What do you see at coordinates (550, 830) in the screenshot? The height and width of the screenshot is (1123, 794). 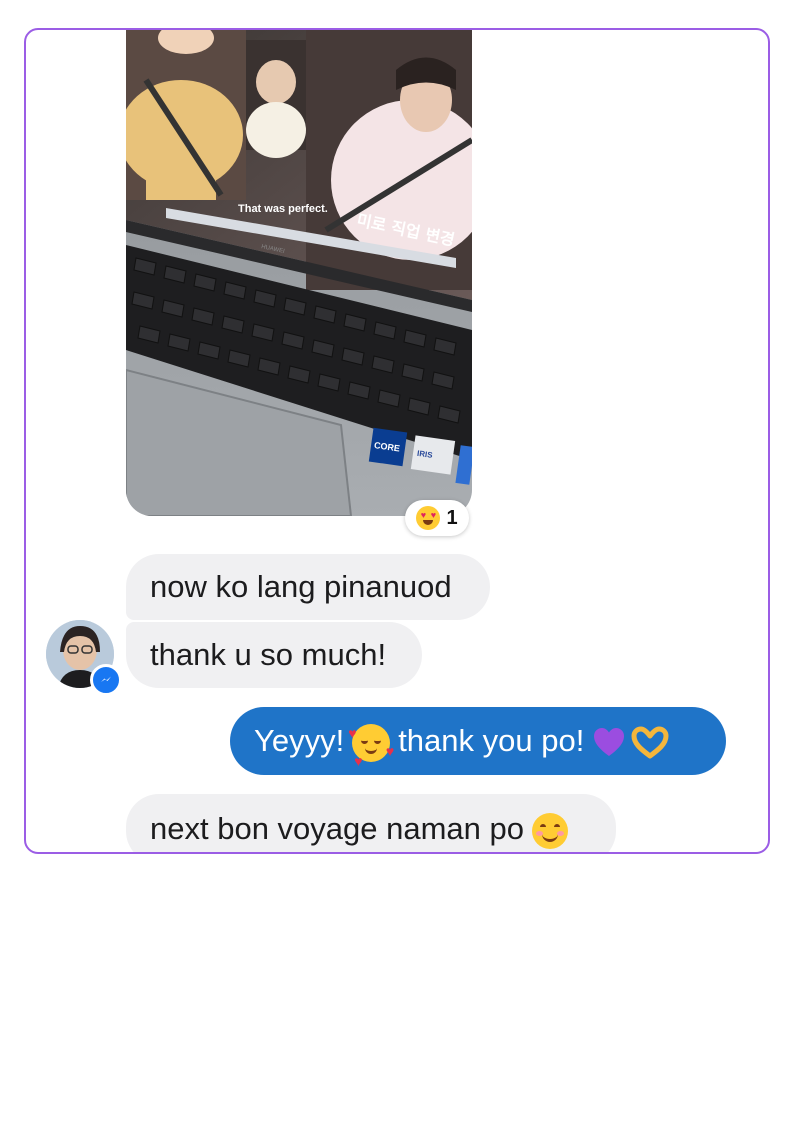 I see `smiling-face-icon` at bounding box center [550, 830].